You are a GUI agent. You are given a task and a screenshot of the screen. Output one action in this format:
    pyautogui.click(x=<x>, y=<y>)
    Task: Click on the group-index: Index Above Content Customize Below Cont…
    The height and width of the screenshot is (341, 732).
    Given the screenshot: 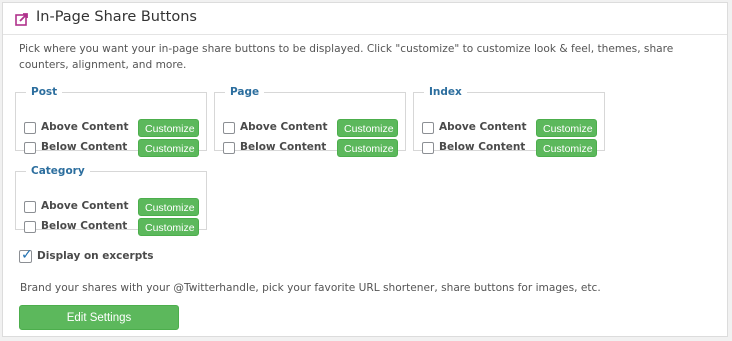 What is the action you would take?
    pyautogui.click(x=509, y=121)
    